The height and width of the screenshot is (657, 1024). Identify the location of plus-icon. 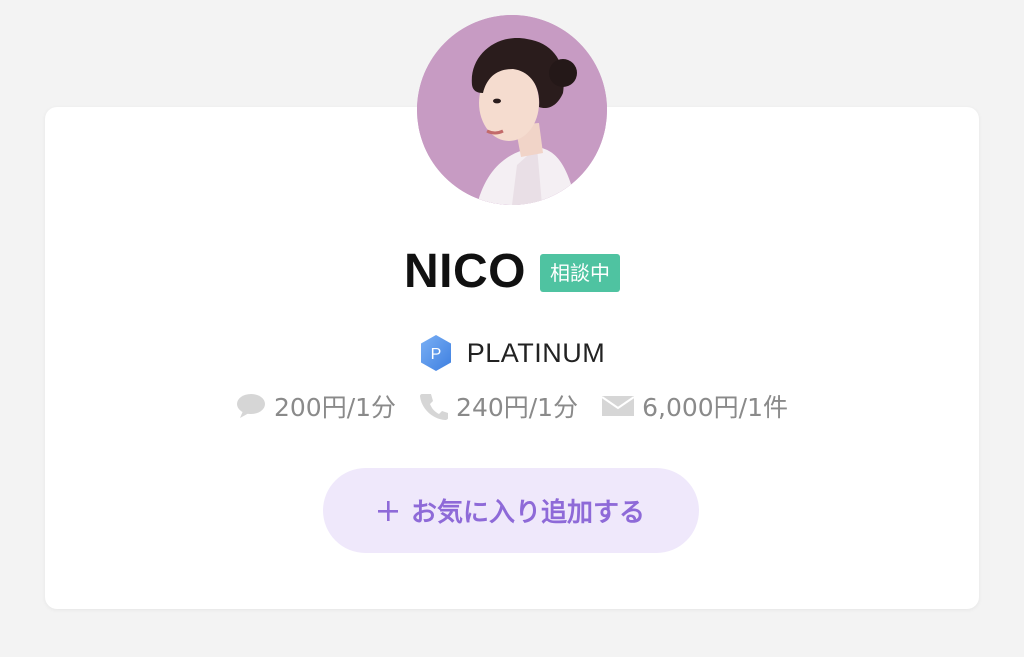
(387, 510).